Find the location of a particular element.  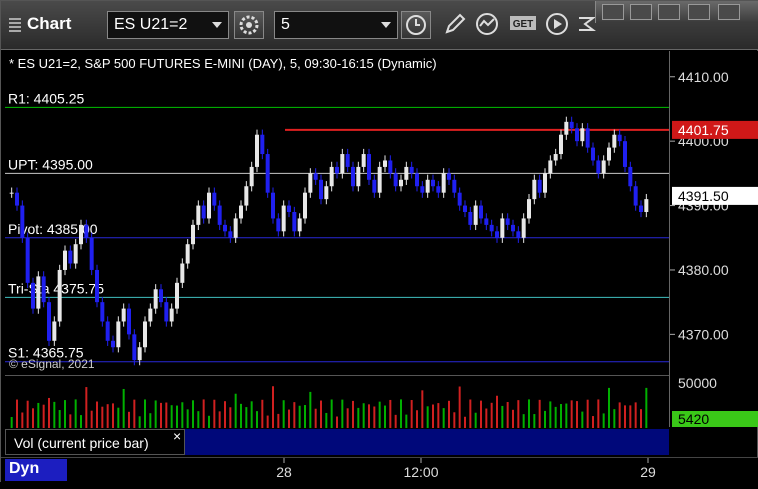

close-icon: × is located at coordinates (177, 436).